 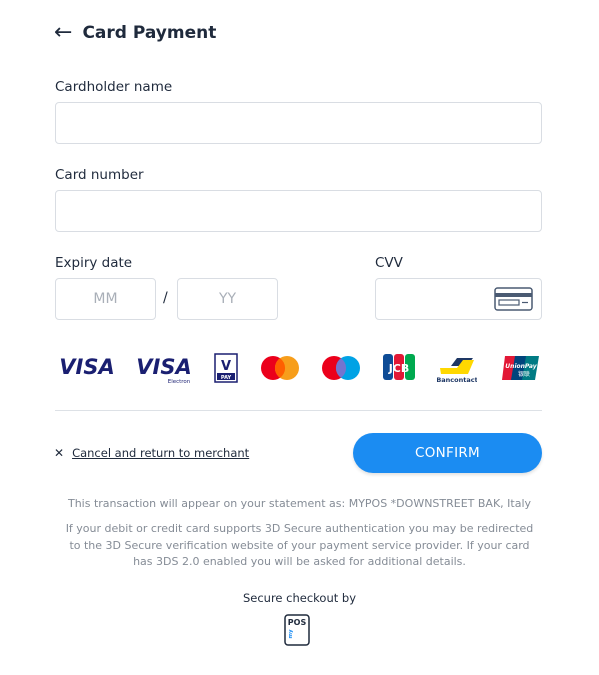 I want to click on page-header: ← Card Payment, so click(x=135, y=33).